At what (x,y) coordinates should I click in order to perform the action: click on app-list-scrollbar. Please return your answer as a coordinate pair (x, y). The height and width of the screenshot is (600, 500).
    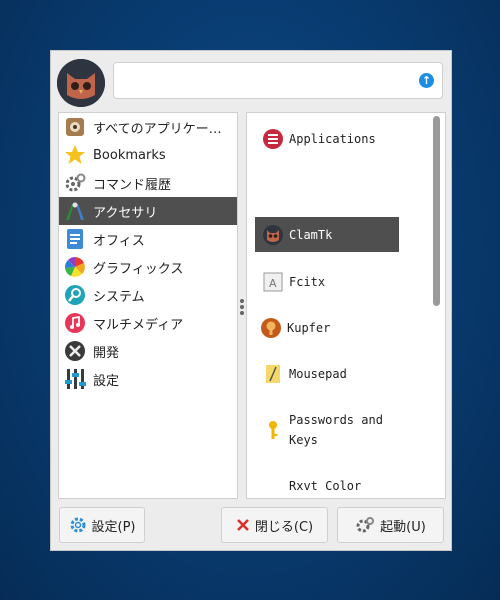
    Looking at the image, I should click on (437, 305).